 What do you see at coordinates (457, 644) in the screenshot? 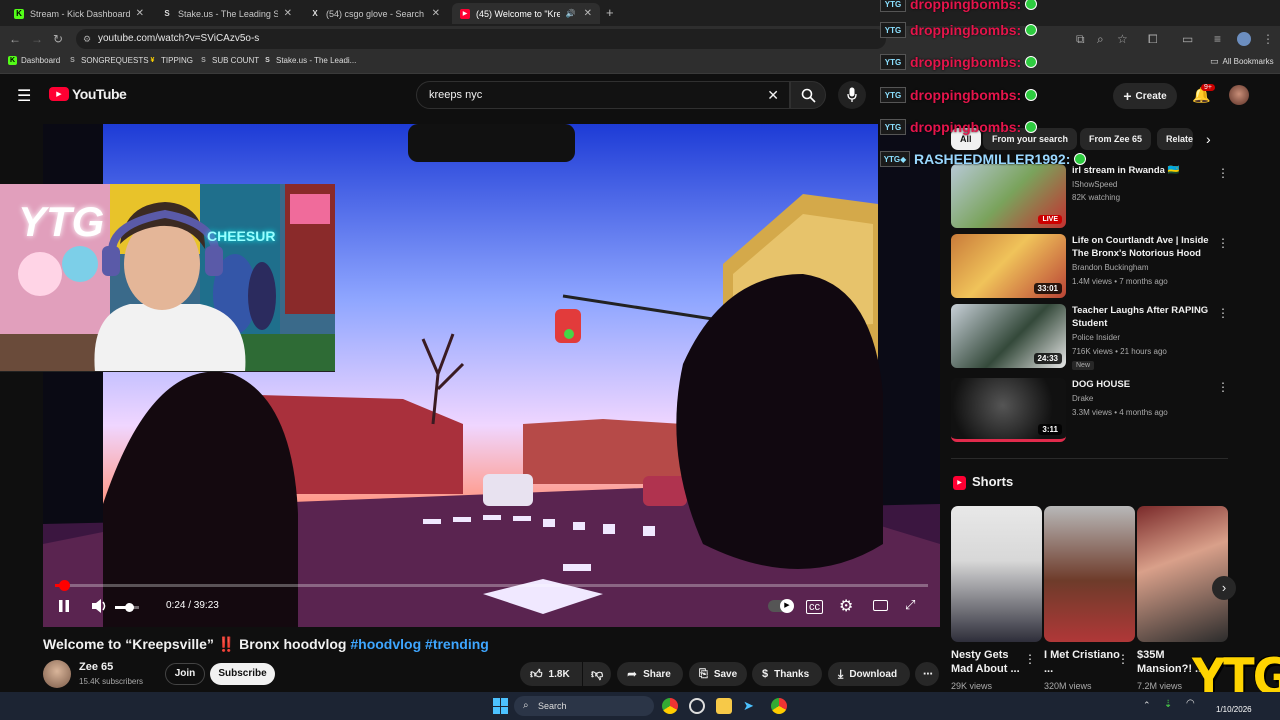
I see `hashtag-trending: #trending` at bounding box center [457, 644].